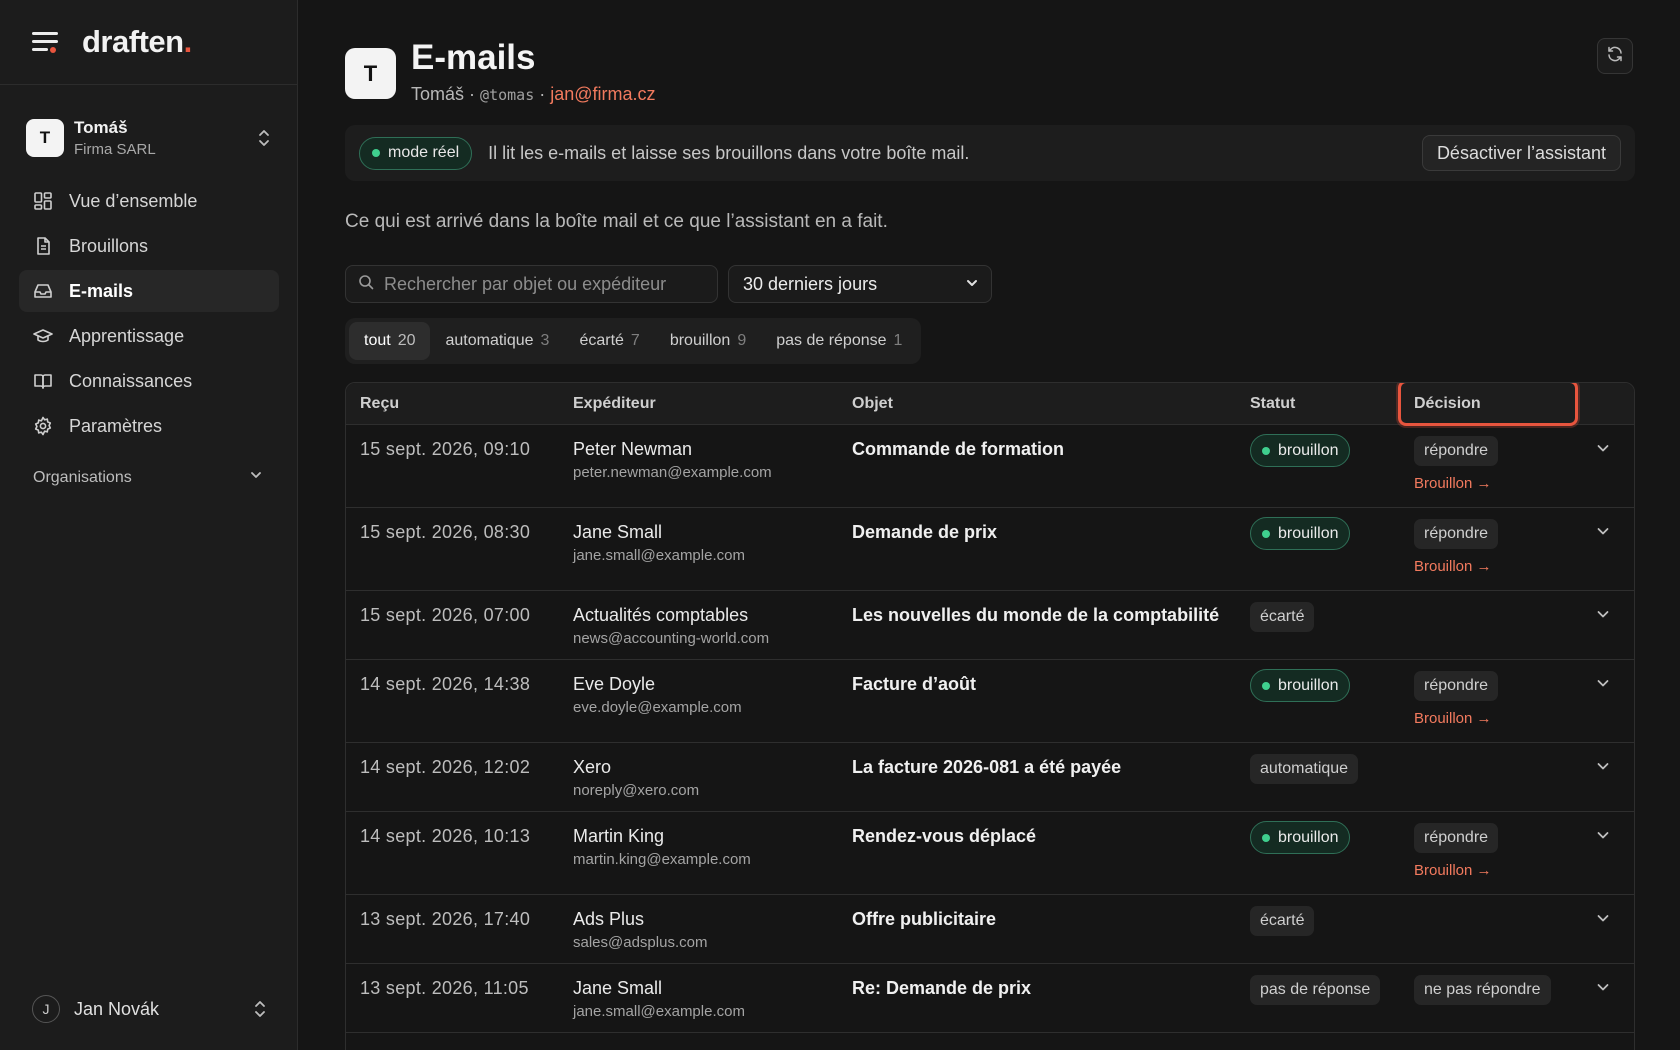 The height and width of the screenshot is (1050, 1680). I want to click on user-menu: J Jan Novák, so click(150, 1009).